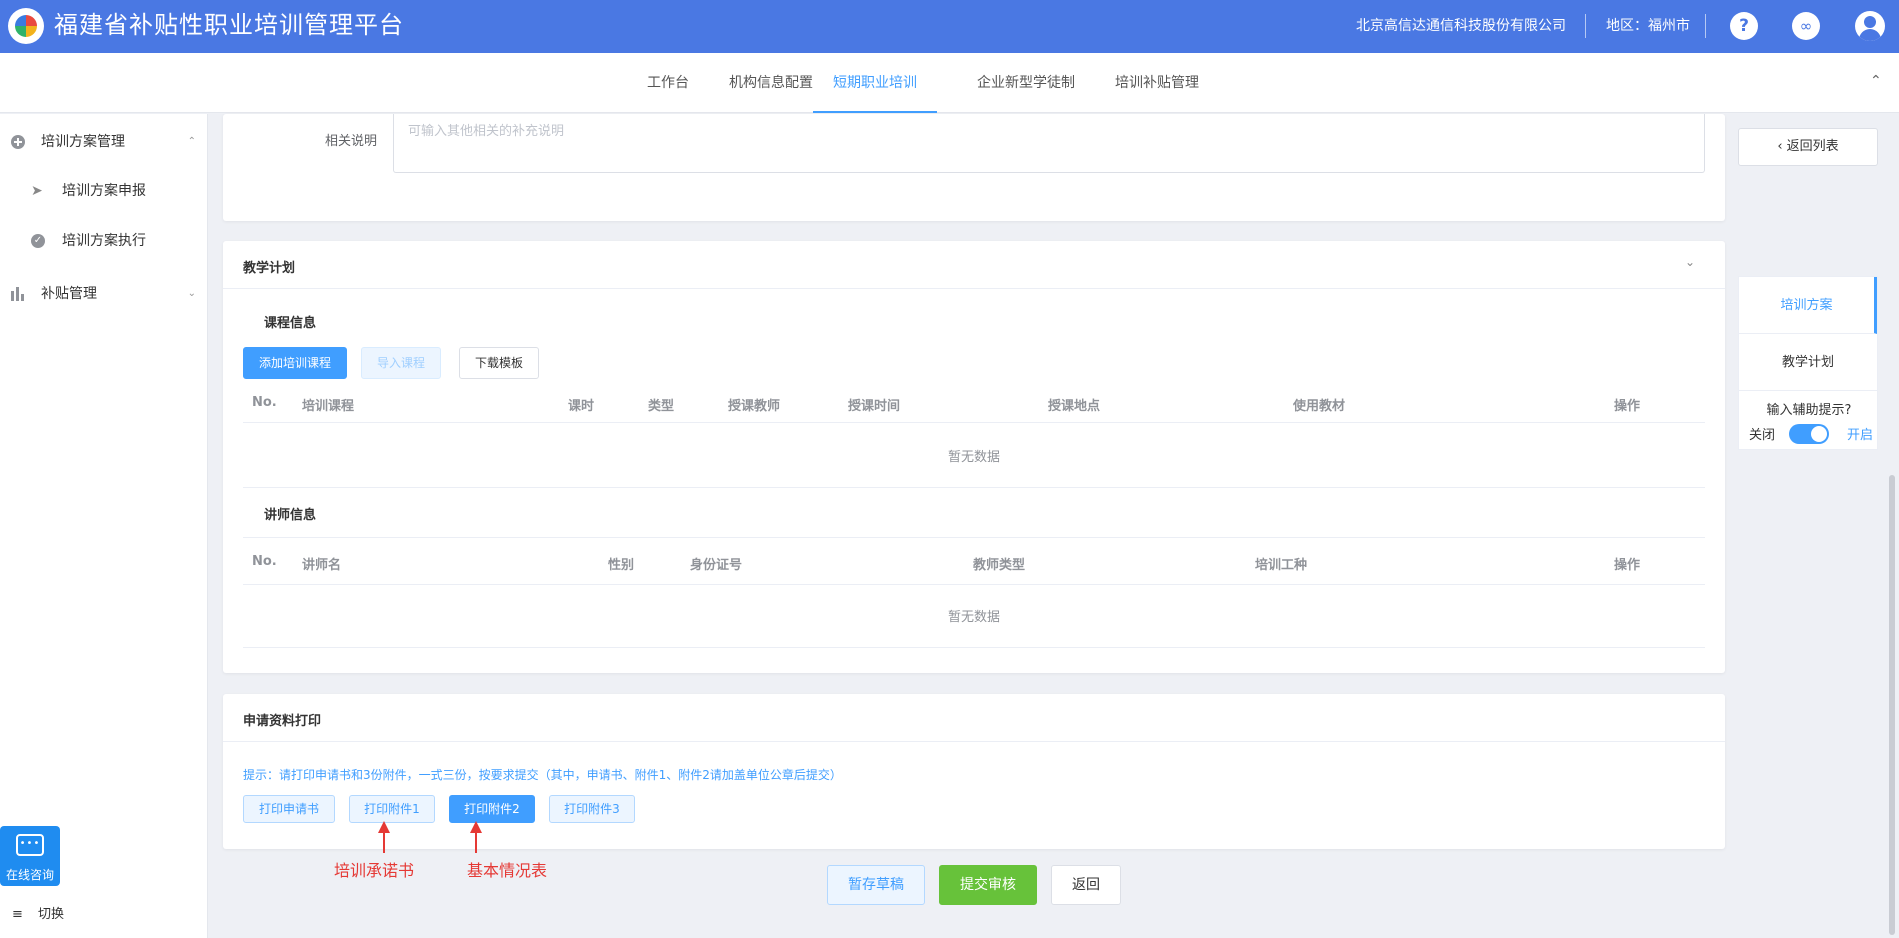 The image size is (1899, 938). I want to click on sidebar-item-plan-apply: ➤ 培训方案申报, so click(104, 191).